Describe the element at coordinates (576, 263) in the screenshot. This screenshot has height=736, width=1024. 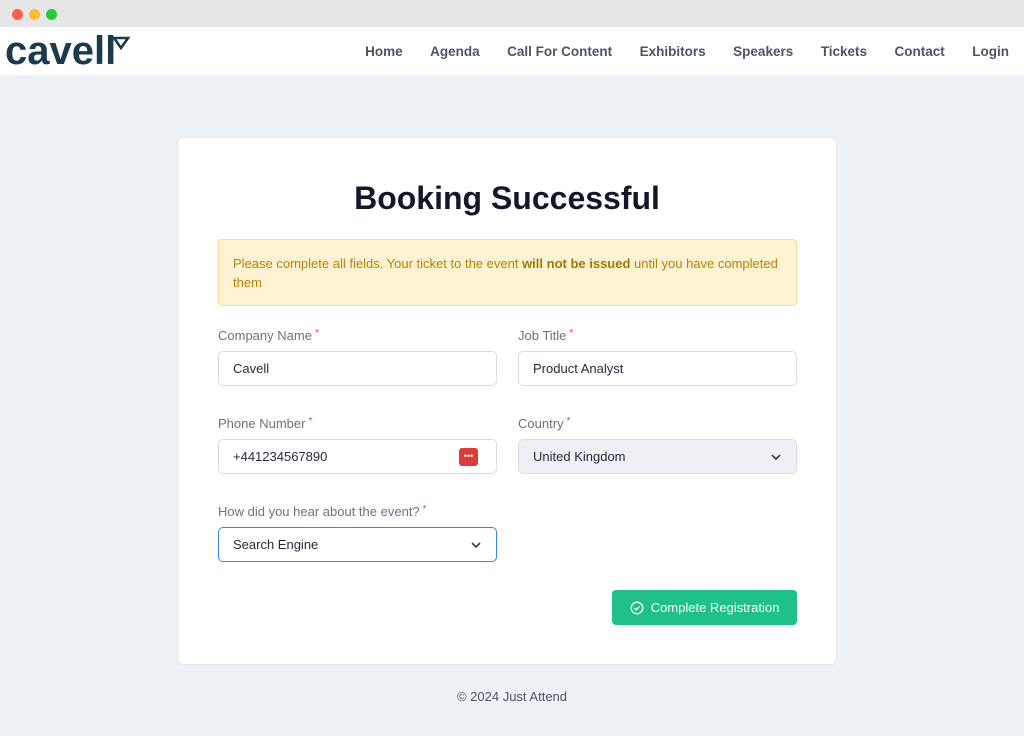
I see `alert-bold-text: will not be issued` at that location.